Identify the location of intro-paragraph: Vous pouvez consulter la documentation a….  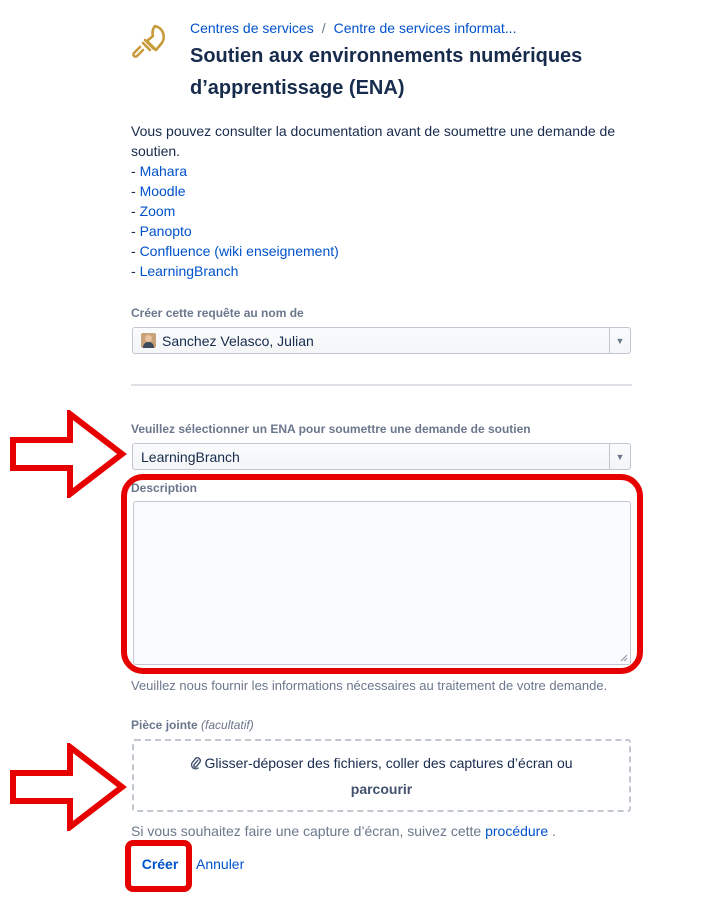
(373, 141).